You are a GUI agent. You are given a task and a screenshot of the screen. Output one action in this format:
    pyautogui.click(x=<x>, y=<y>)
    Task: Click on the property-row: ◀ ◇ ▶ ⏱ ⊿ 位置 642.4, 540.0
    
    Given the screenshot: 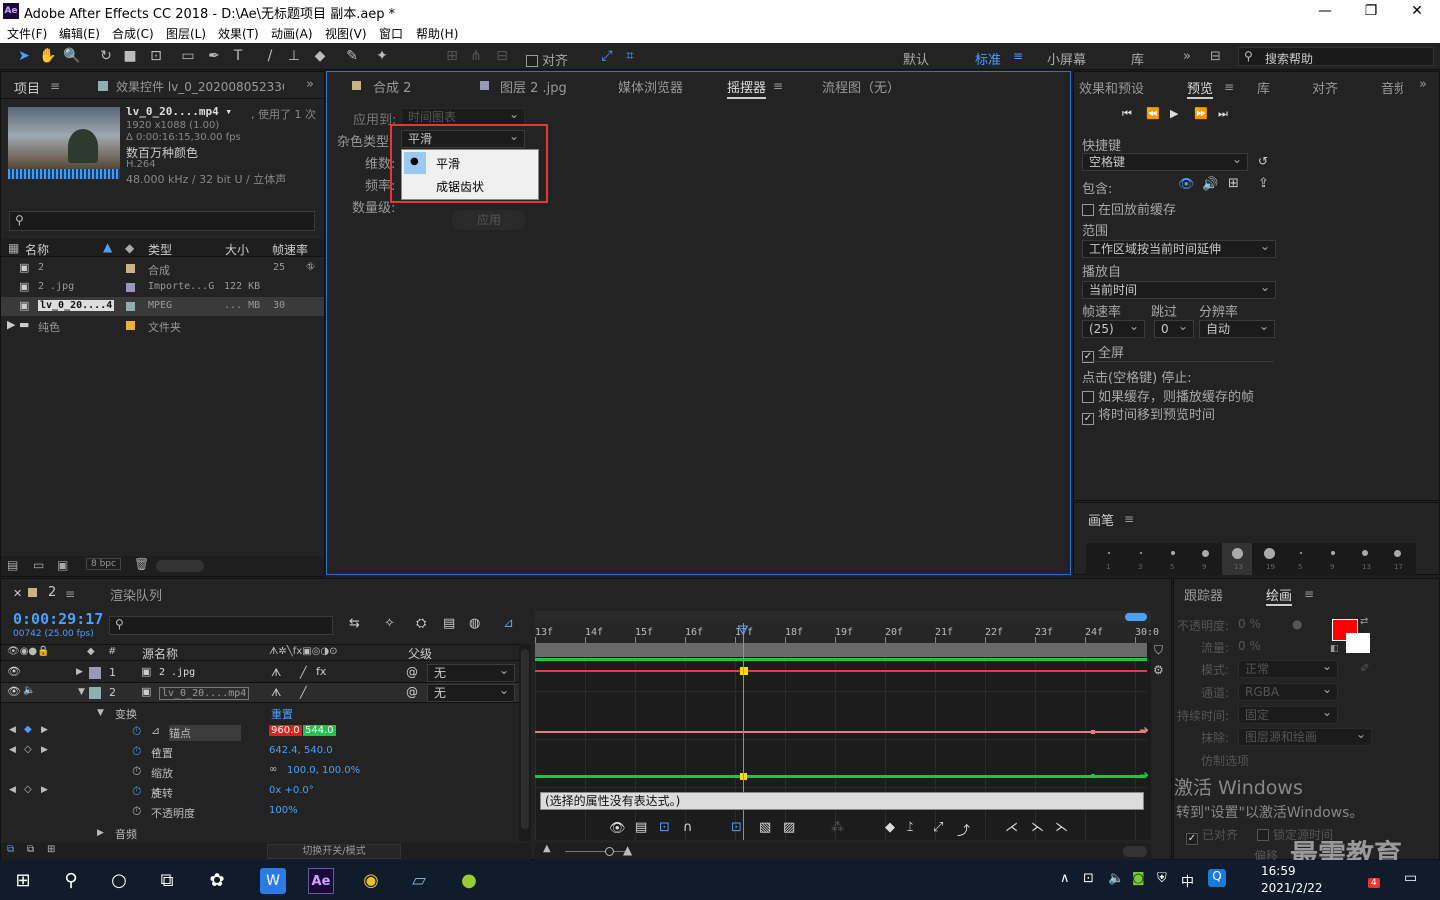 What is the action you would take?
    pyautogui.click(x=260, y=752)
    